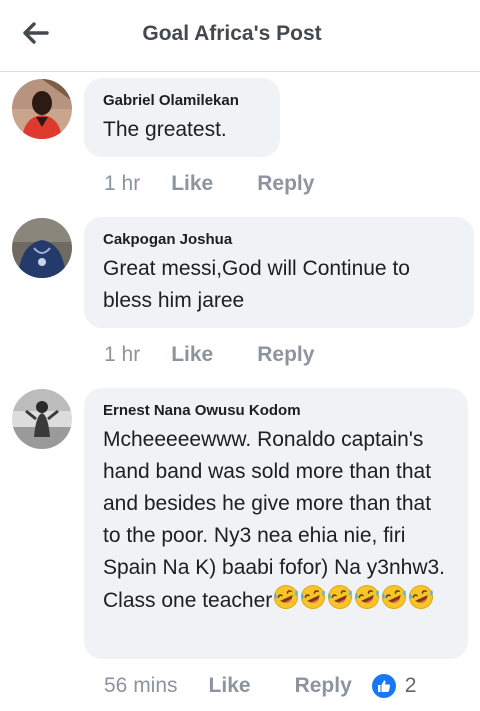 Image resolution: width=480 pixels, height=711 pixels. I want to click on comment-actions: 56 mins Like Reply 2, so click(260, 686).